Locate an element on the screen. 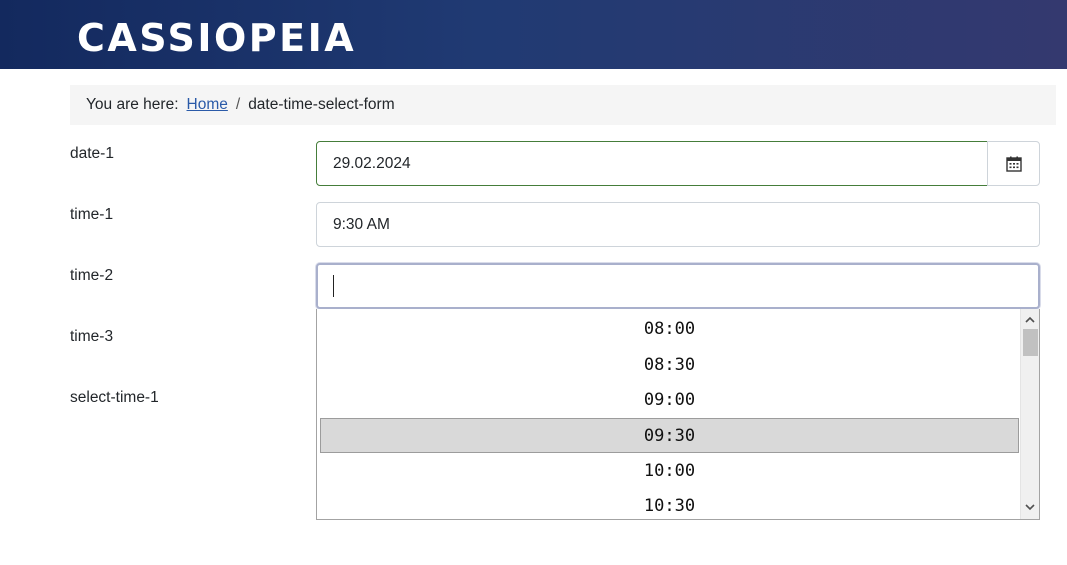  date-1-label: date-1 is located at coordinates (92, 153).